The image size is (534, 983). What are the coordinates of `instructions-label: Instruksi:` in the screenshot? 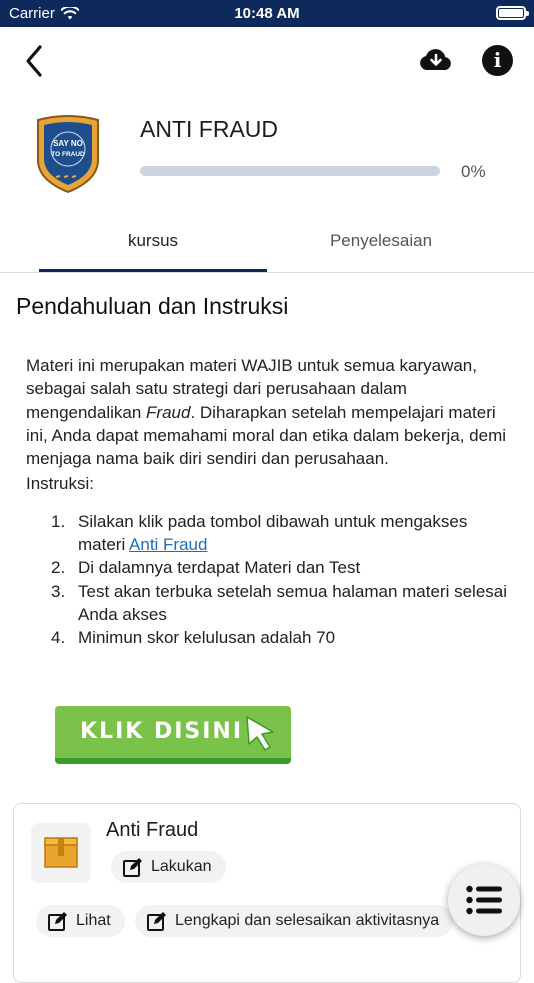 It's located at (60, 484).